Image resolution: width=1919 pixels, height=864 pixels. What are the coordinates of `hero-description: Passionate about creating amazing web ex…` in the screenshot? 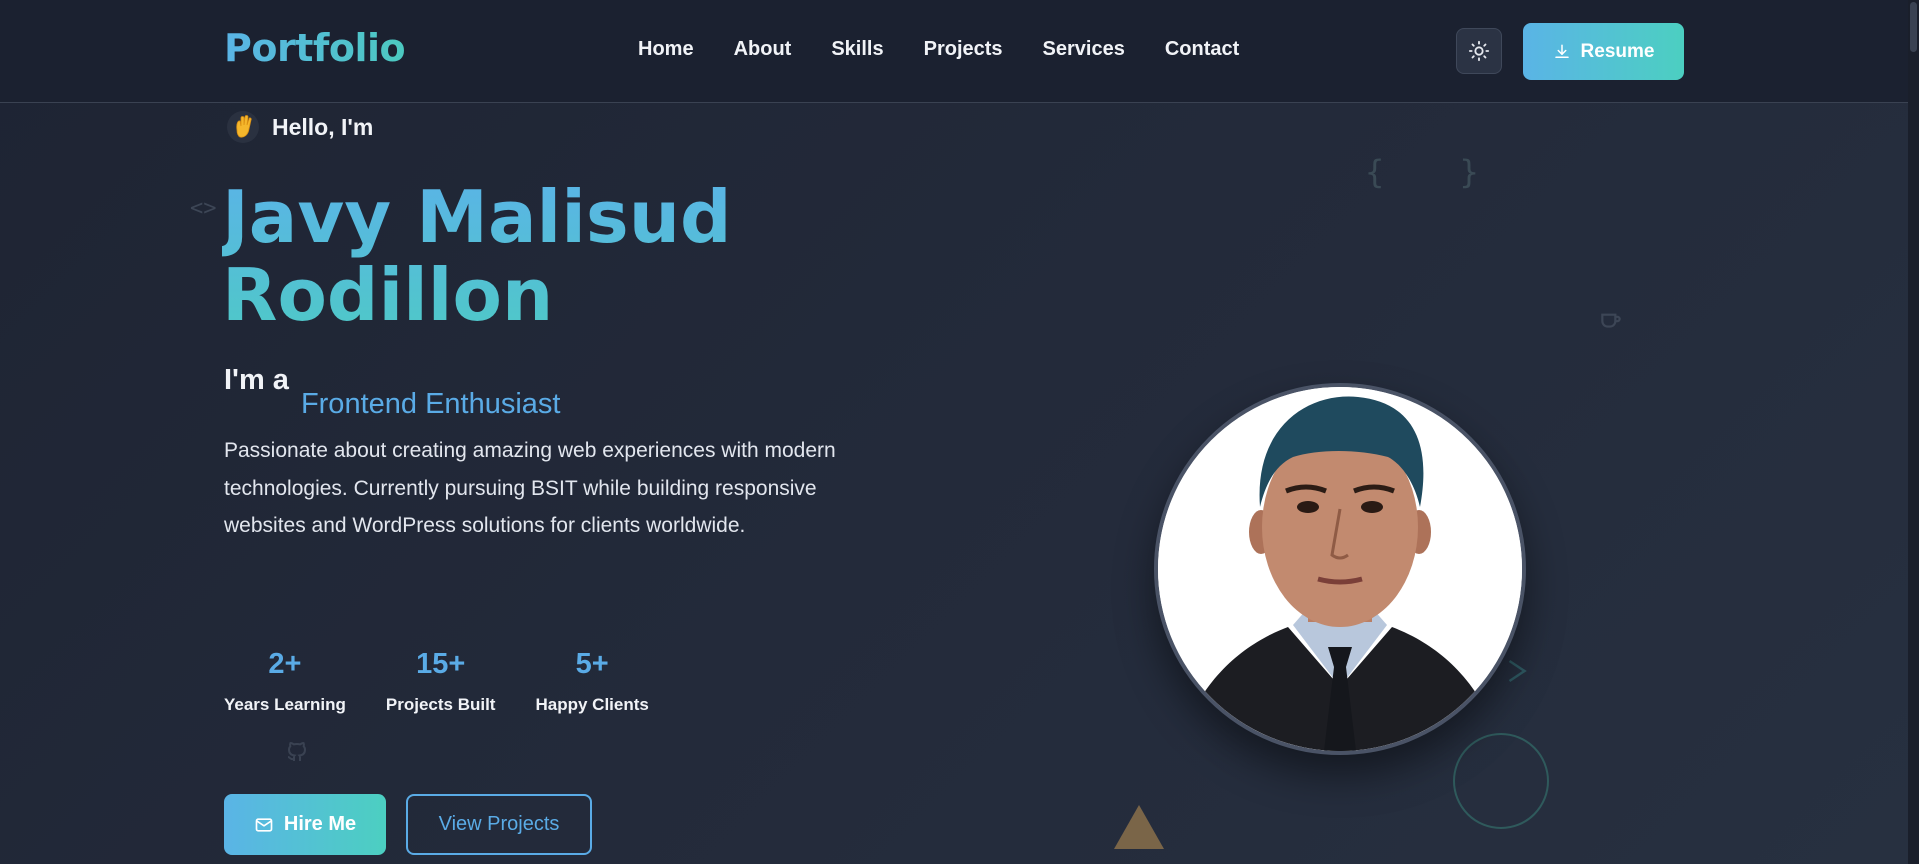 It's located at (530, 488).